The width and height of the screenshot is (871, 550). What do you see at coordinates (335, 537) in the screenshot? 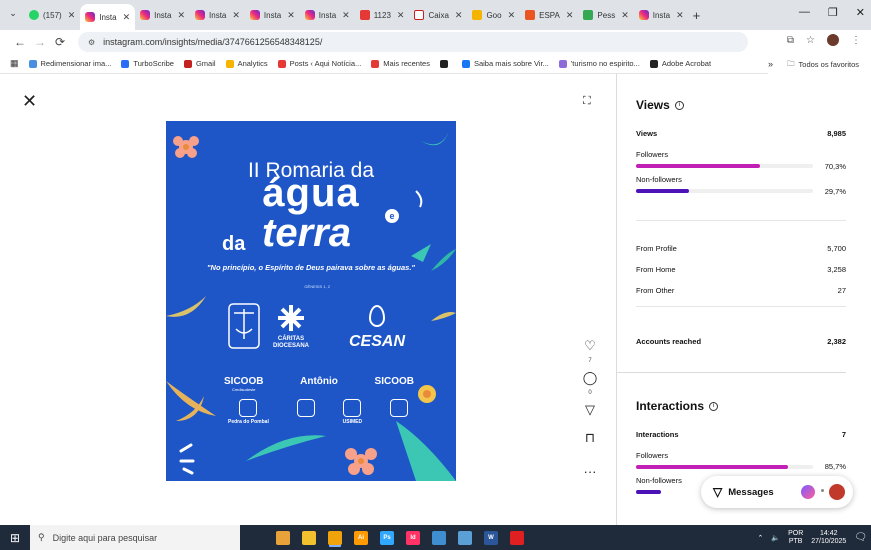
I see `chrome-icon` at bounding box center [335, 537].